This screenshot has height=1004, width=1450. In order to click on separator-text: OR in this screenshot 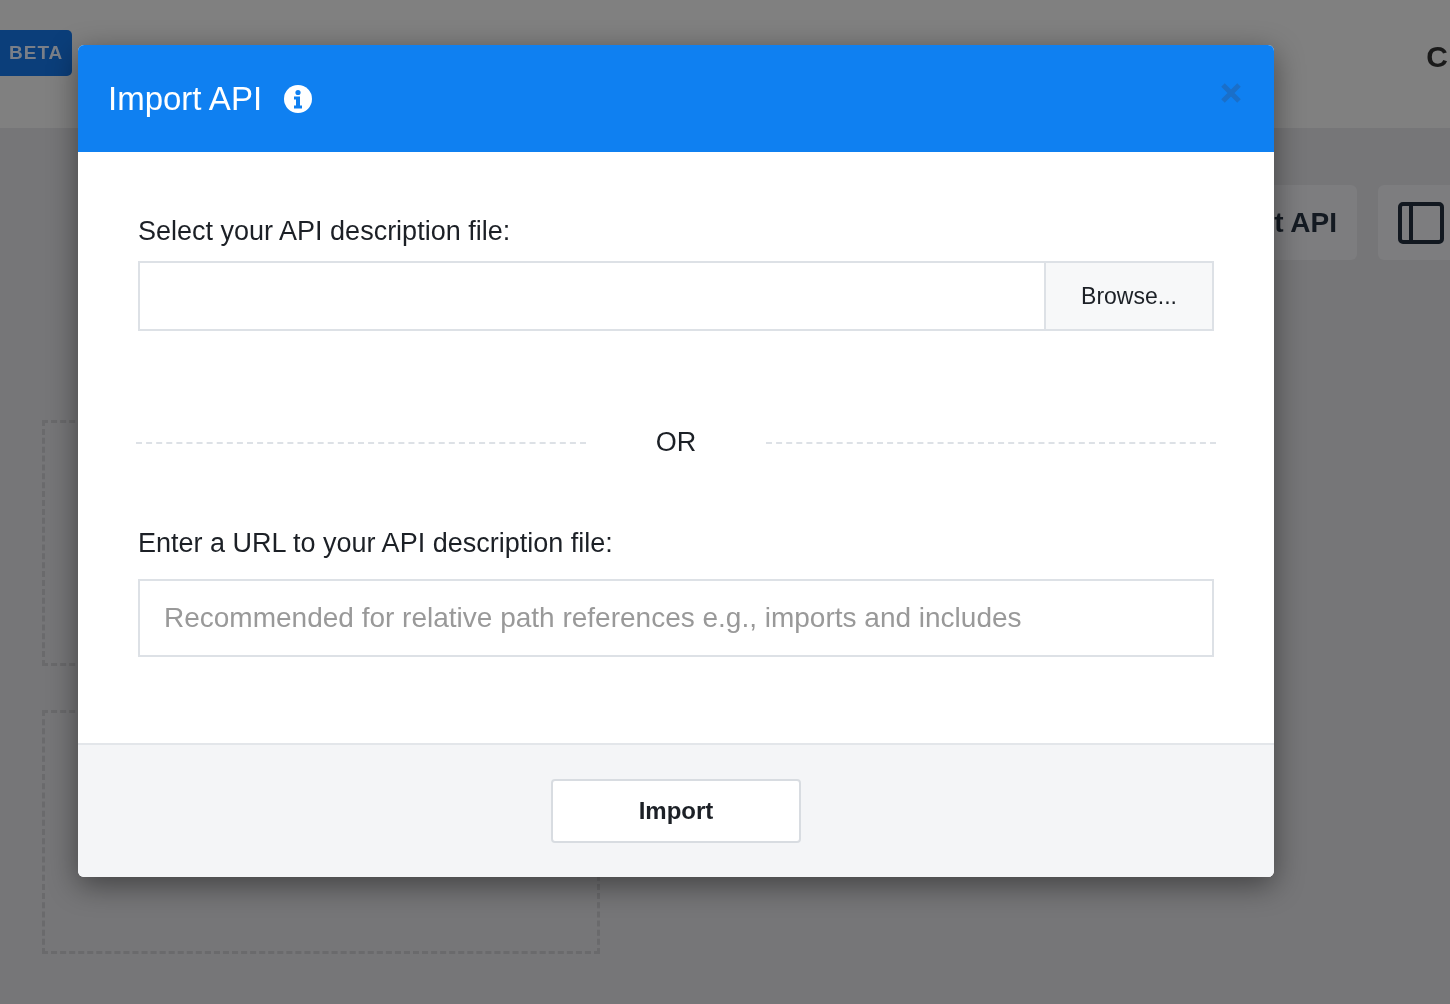, I will do `click(676, 442)`.